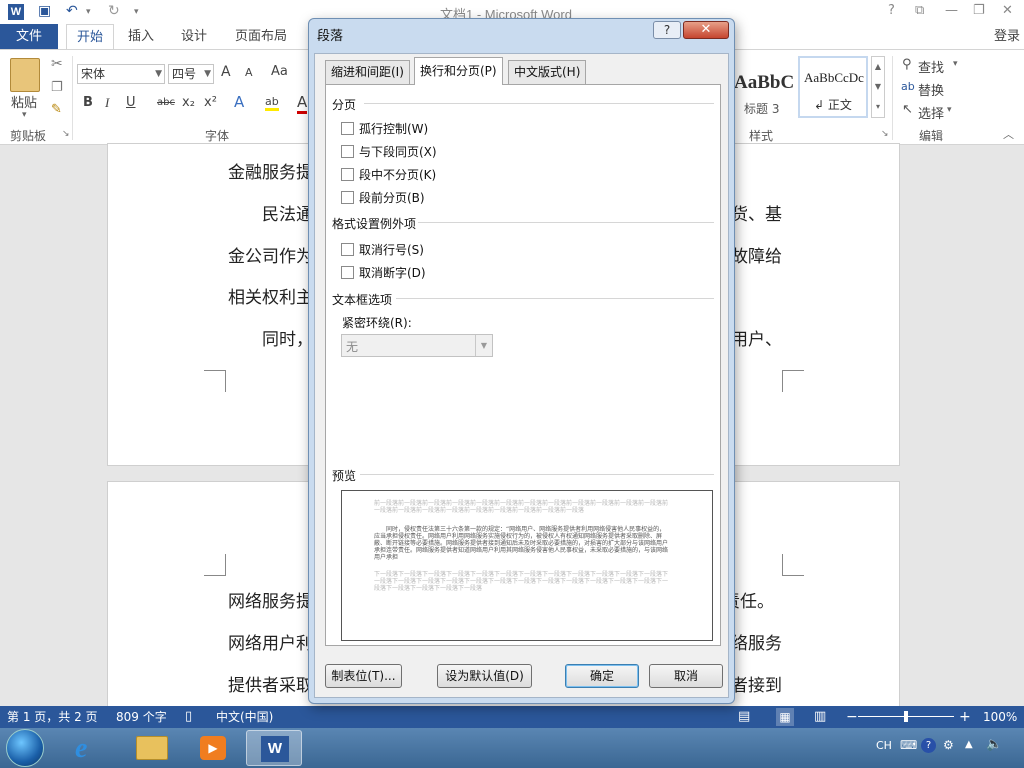 The height and width of the screenshot is (768, 1024). What do you see at coordinates (401, 151) in the screenshot?
I see `checkbox-keep-with-next: 与下段同页(X)` at bounding box center [401, 151].